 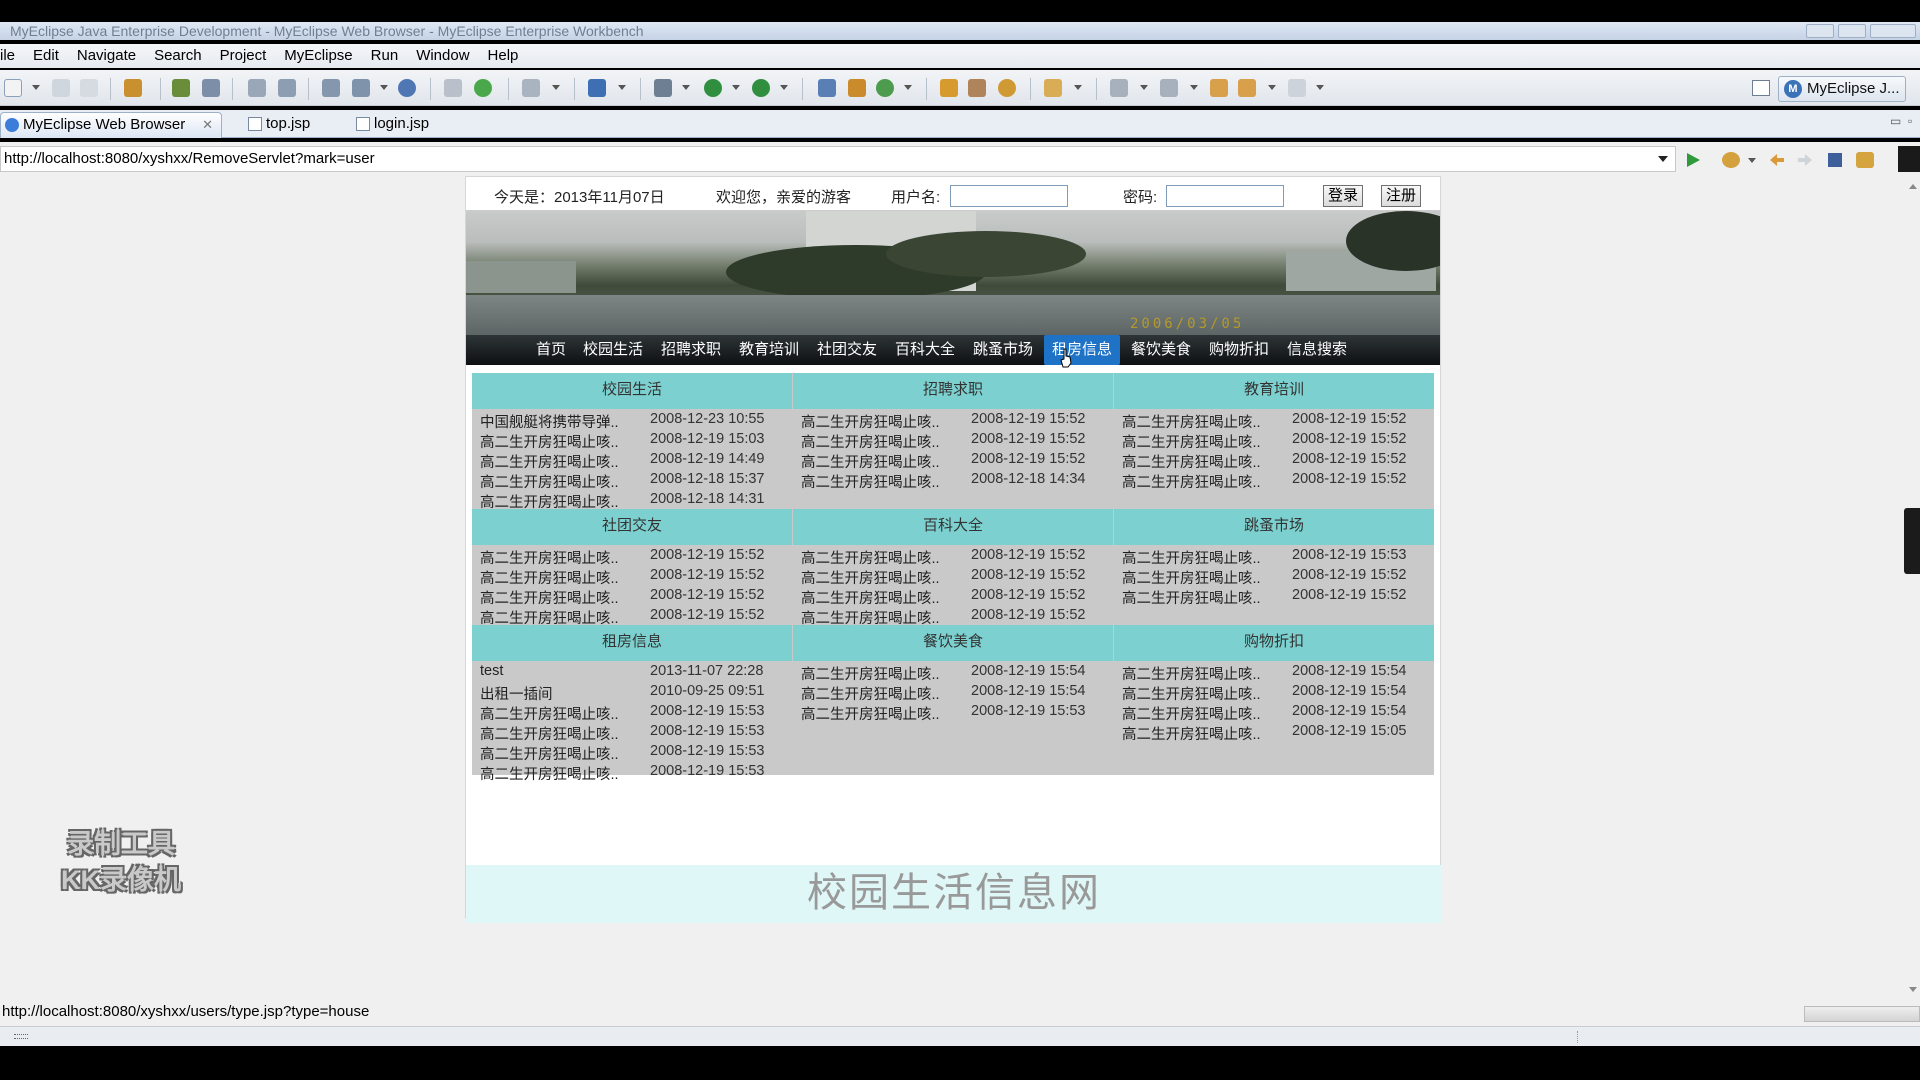 What do you see at coordinates (1343, 196) in the screenshot?
I see `login-button: 登录` at bounding box center [1343, 196].